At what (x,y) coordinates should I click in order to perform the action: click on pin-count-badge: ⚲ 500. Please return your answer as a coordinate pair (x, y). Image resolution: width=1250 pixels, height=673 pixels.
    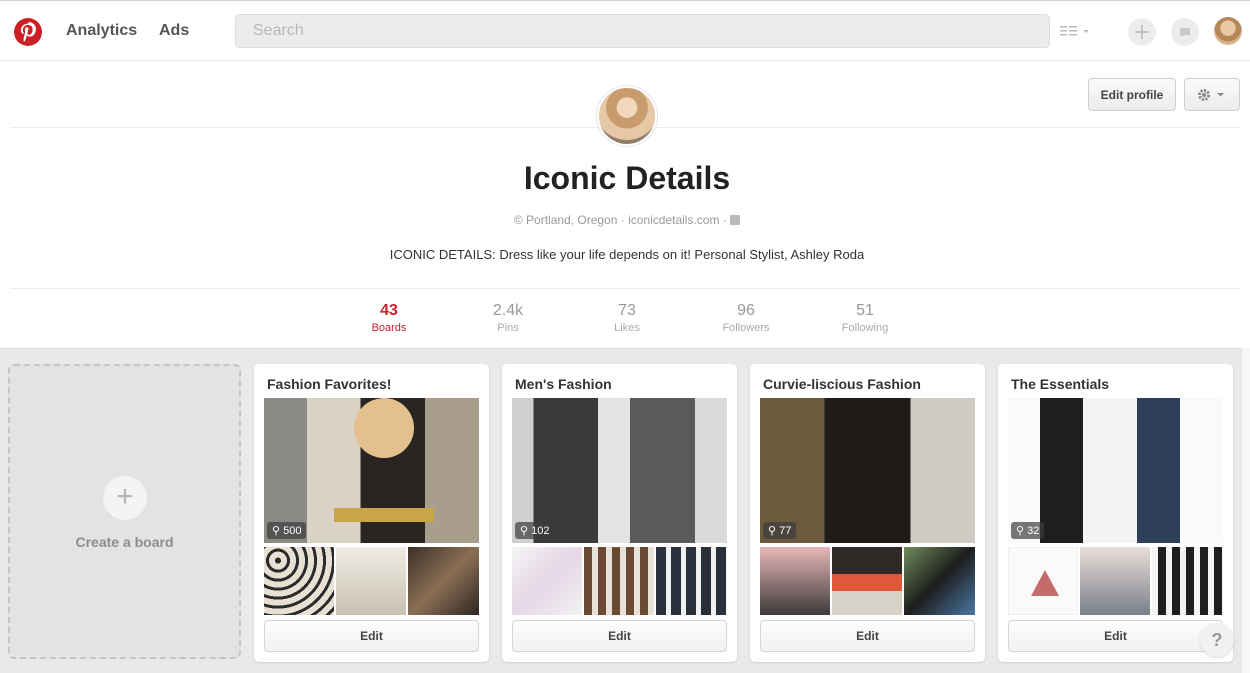
    Looking at the image, I should click on (287, 530).